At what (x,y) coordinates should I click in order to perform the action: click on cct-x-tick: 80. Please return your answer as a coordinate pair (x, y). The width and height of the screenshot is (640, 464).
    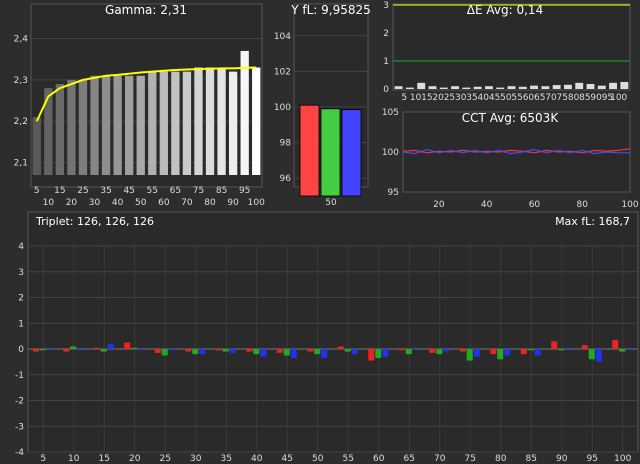
    Looking at the image, I should click on (582, 205).